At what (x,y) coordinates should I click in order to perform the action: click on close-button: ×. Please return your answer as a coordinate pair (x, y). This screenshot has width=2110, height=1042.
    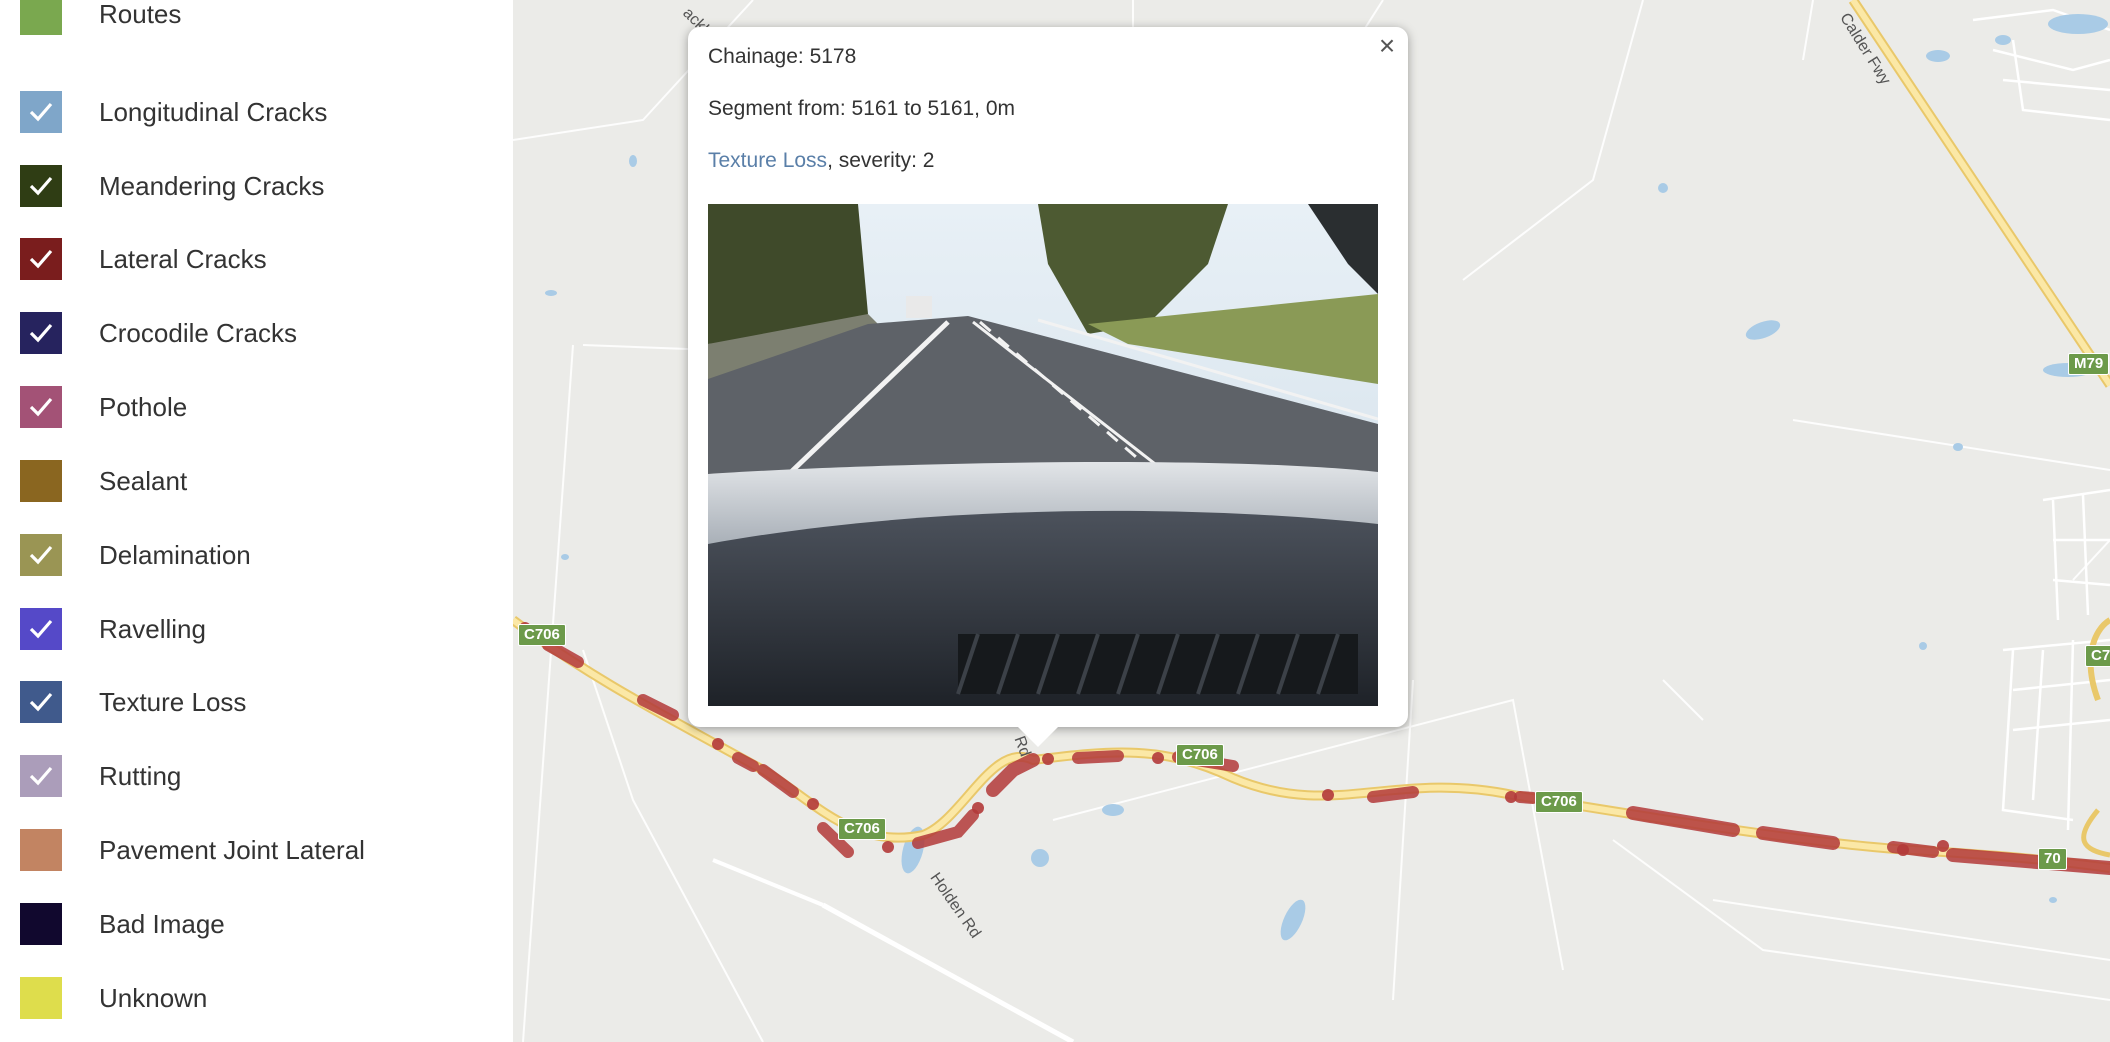
    Looking at the image, I should click on (1387, 46).